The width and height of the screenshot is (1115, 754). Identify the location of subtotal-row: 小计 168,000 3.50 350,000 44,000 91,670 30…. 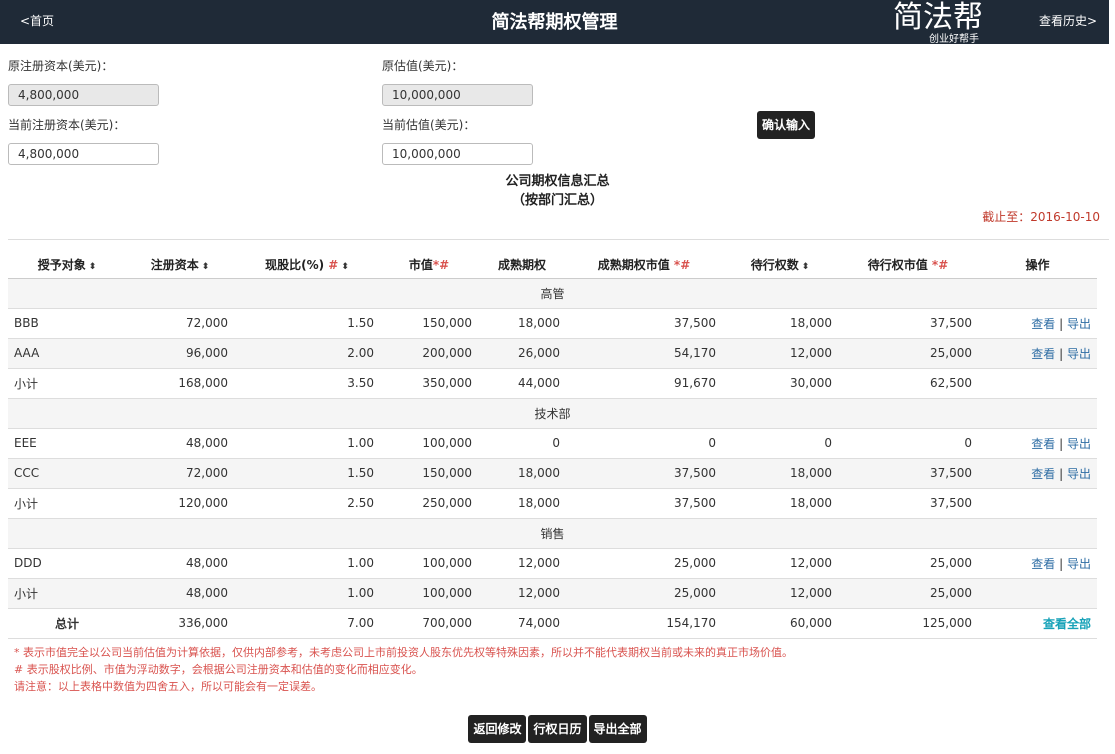
(552, 382).